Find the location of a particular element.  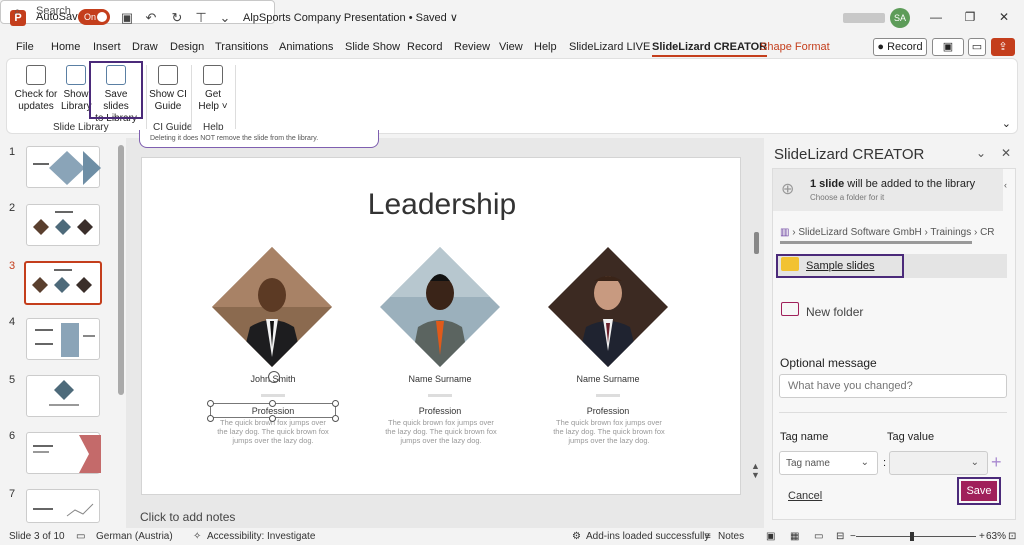

customize-toolbar-icon: ⌄ is located at coordinates (225, 18).